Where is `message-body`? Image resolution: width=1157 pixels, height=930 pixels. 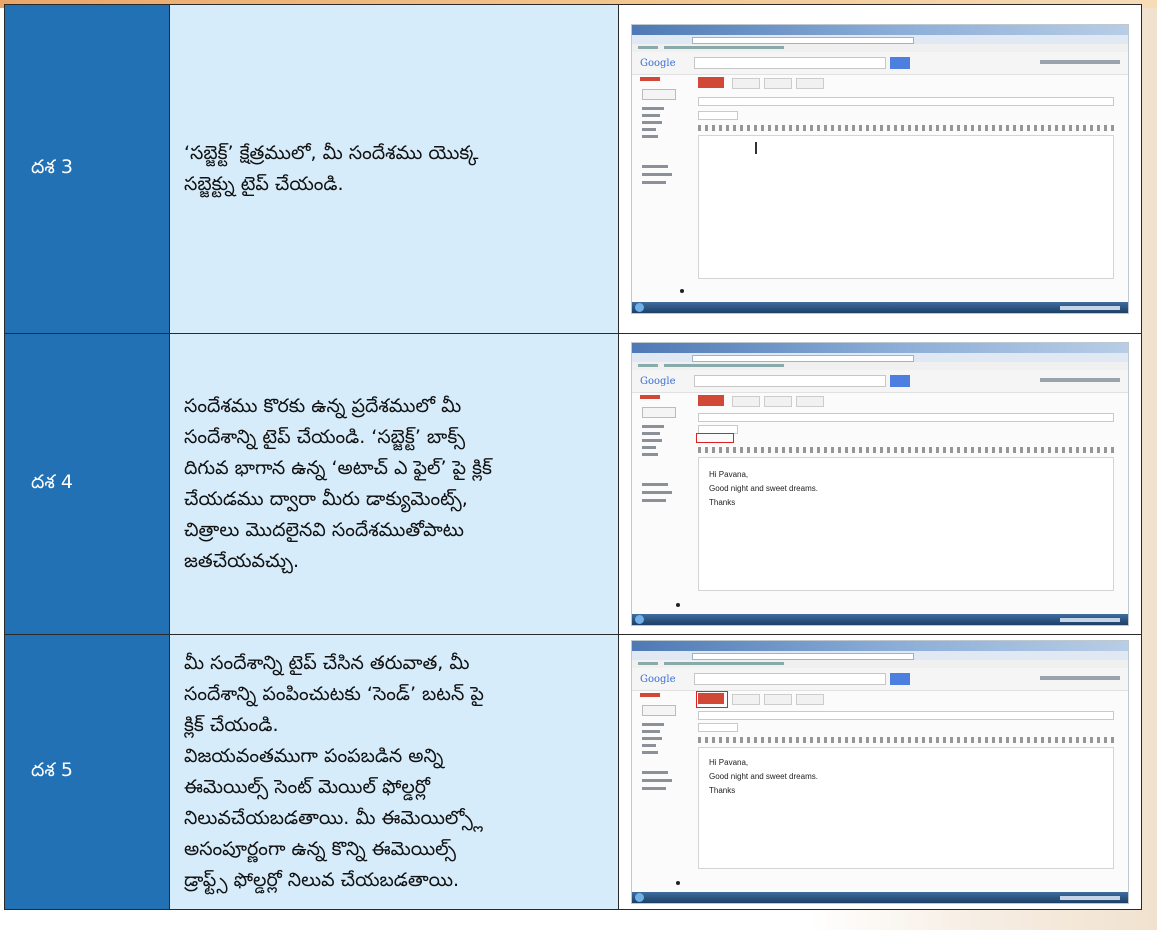 message-body is located at coordinates (906, 207).